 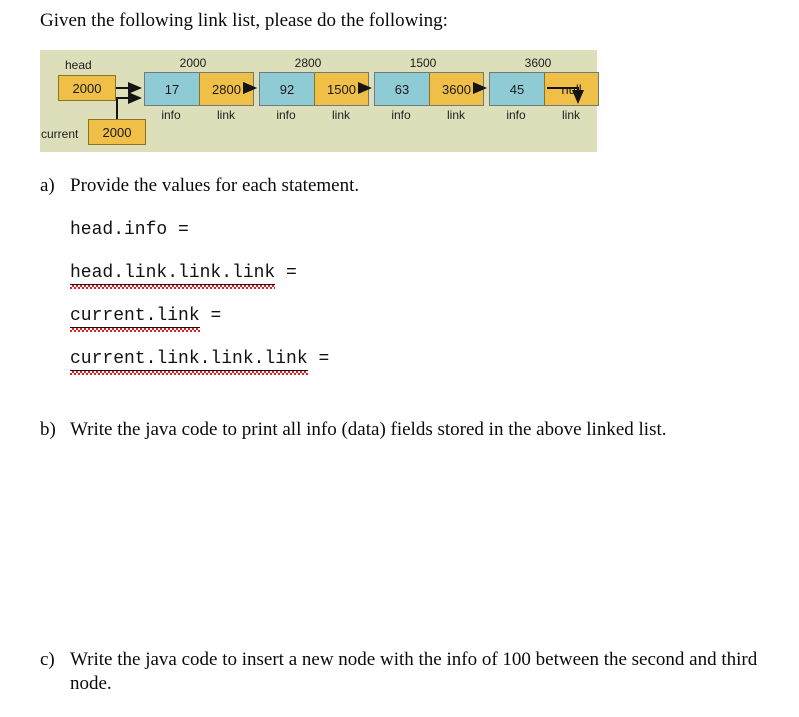 What do you see at coordinates (47, 185) in the screenshot?
I see `question-a-marker: a)` at bounding box center [47, 185].